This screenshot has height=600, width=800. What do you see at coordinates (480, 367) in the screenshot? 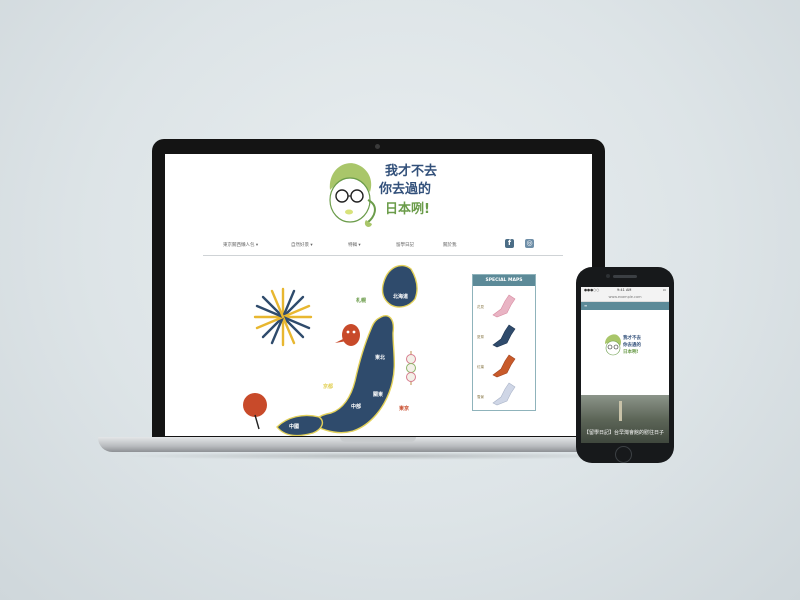
I see `sidebar-map-label: 紅葉` at bounding box center [480, 367].